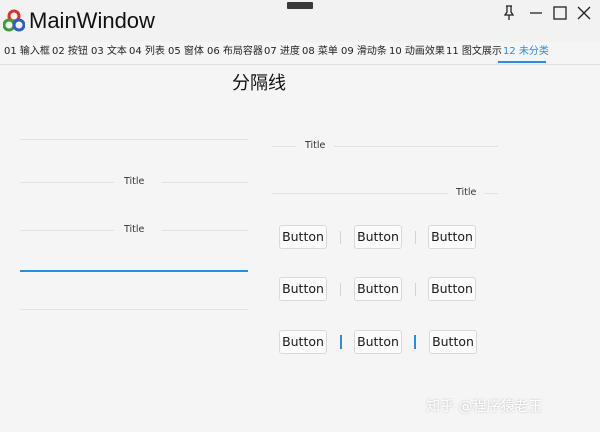  What do you see at coordinates (259, 83) in the screenshot?
I see `page-title: 分隔线` at bounding box center [259, 83].